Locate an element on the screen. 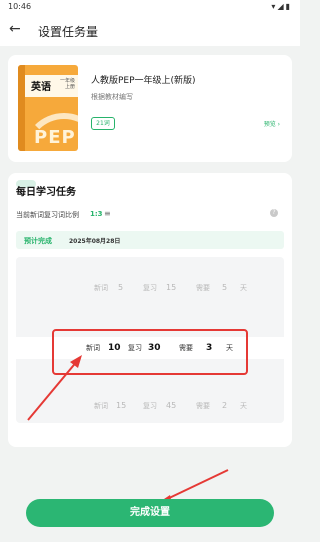 This screenshot has width=320, height=542. book-cover-image: 英语 一年级上册 PEP is located at coordinates (48, 108).